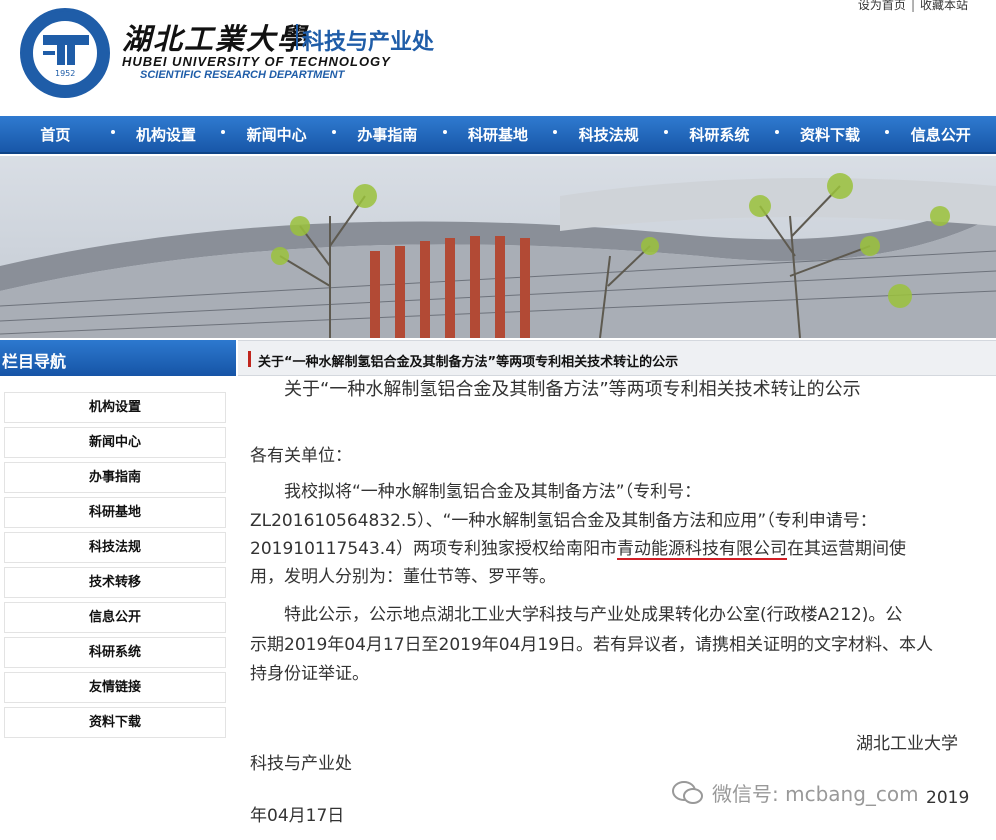 The image size is (996, 840). I want to click on department-name-cn: 科技与产业处, so click(368, 42).